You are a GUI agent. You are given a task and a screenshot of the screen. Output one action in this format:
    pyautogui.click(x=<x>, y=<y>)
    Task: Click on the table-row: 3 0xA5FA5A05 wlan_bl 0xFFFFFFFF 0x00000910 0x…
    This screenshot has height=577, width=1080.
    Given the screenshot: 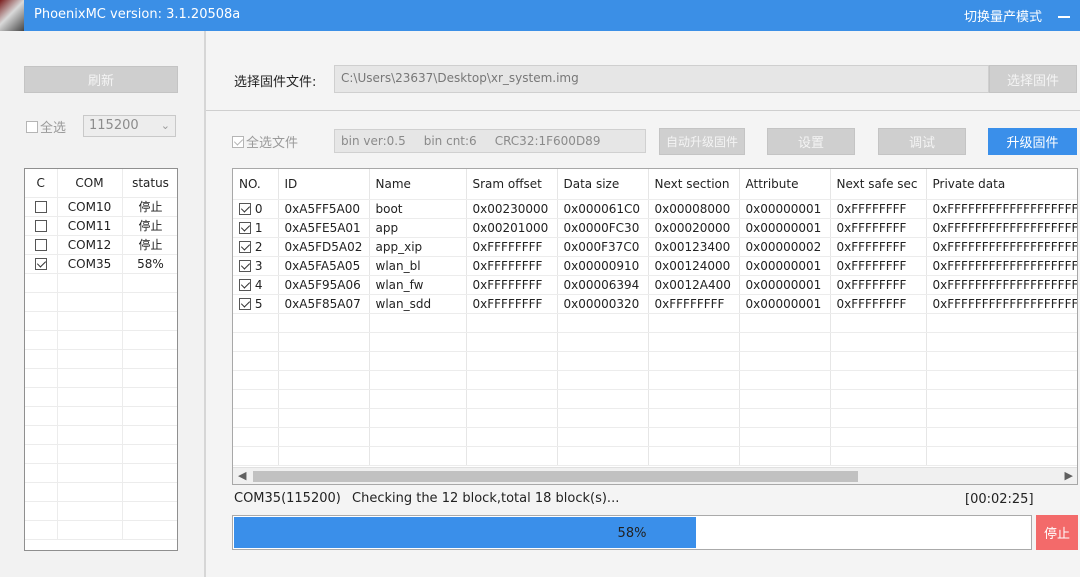 What is the action you would take?
    pyautogui.click(x=655, y=266)
    